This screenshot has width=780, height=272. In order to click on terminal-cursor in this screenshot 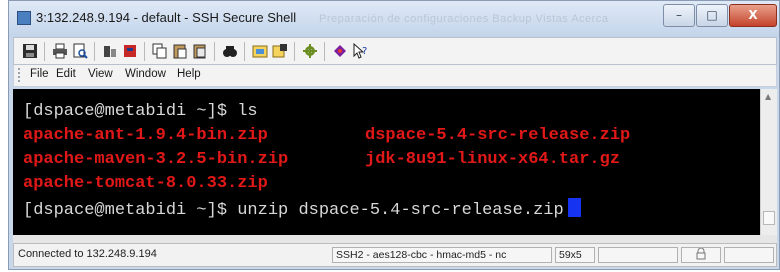, I will do `click(574, 207)`.